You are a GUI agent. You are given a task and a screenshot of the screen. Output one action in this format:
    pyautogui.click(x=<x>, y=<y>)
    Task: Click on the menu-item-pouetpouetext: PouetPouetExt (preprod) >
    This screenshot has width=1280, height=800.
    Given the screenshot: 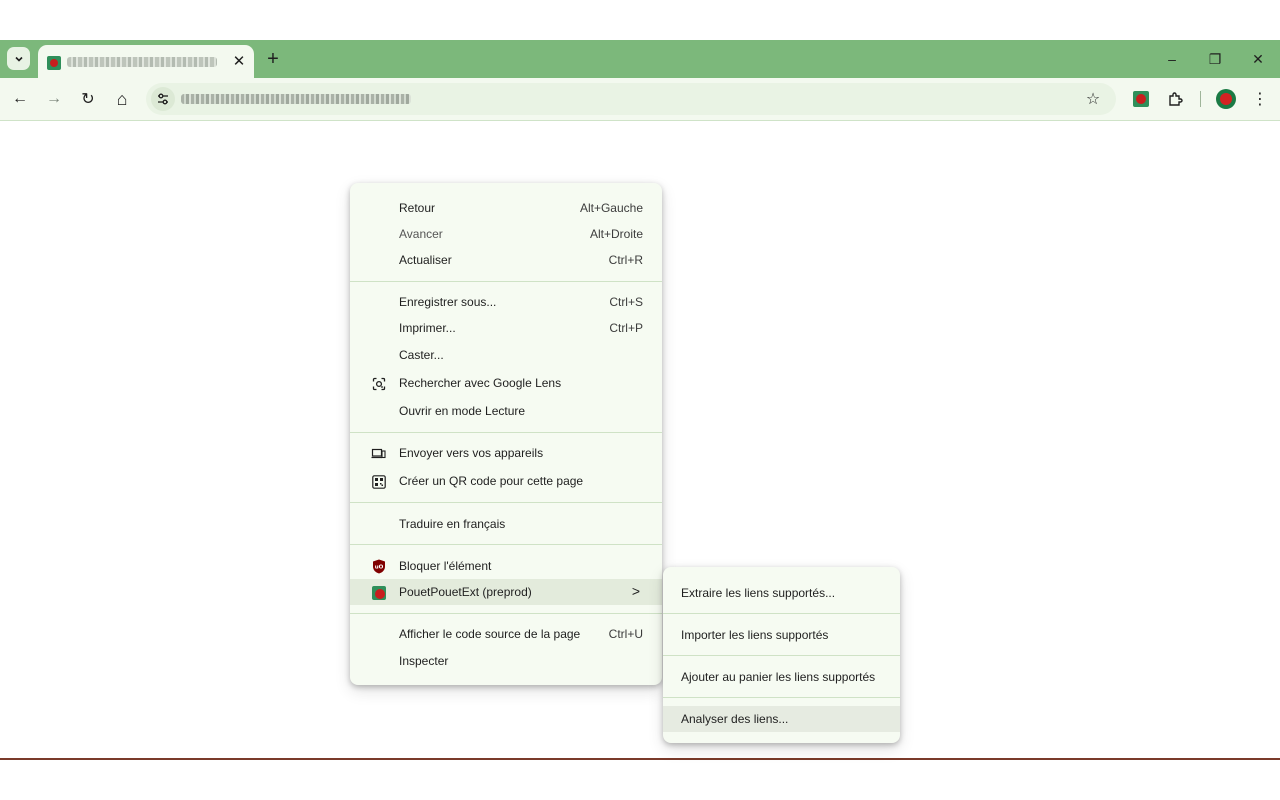 What is the action you would take?
    pyautogui.click(x=506, y=592)
    